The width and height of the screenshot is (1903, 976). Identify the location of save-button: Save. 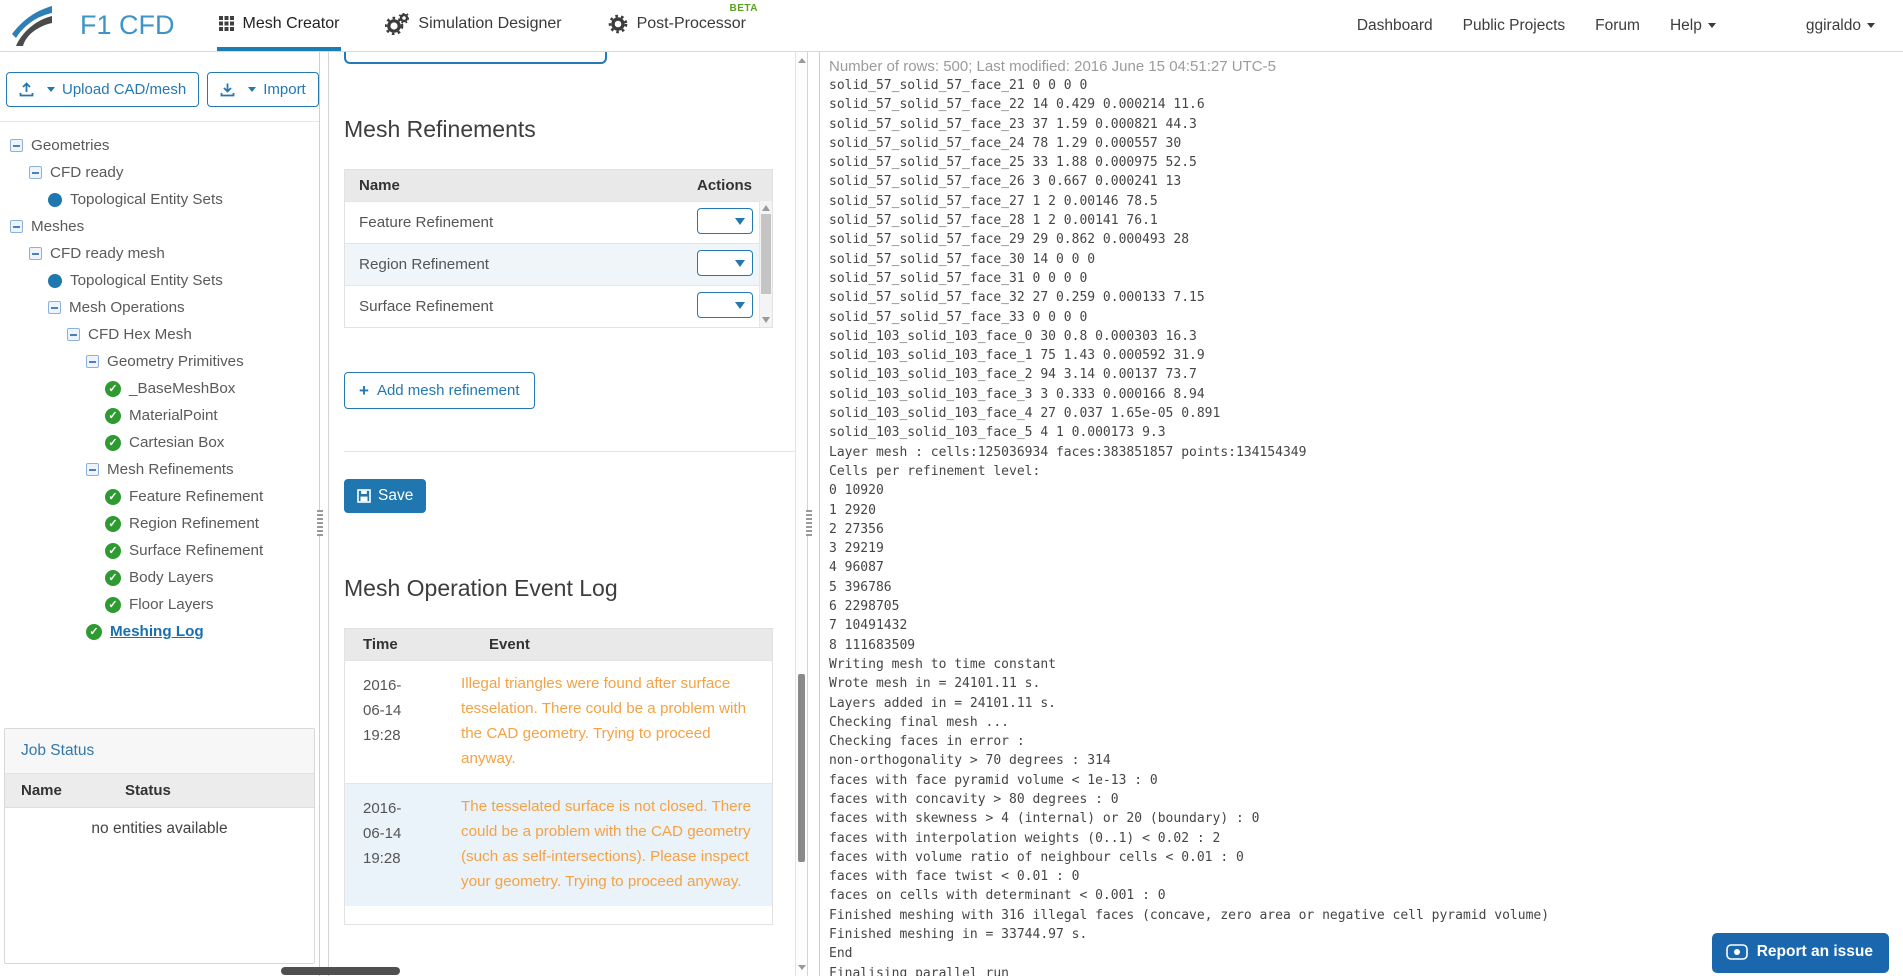
(385, 496).